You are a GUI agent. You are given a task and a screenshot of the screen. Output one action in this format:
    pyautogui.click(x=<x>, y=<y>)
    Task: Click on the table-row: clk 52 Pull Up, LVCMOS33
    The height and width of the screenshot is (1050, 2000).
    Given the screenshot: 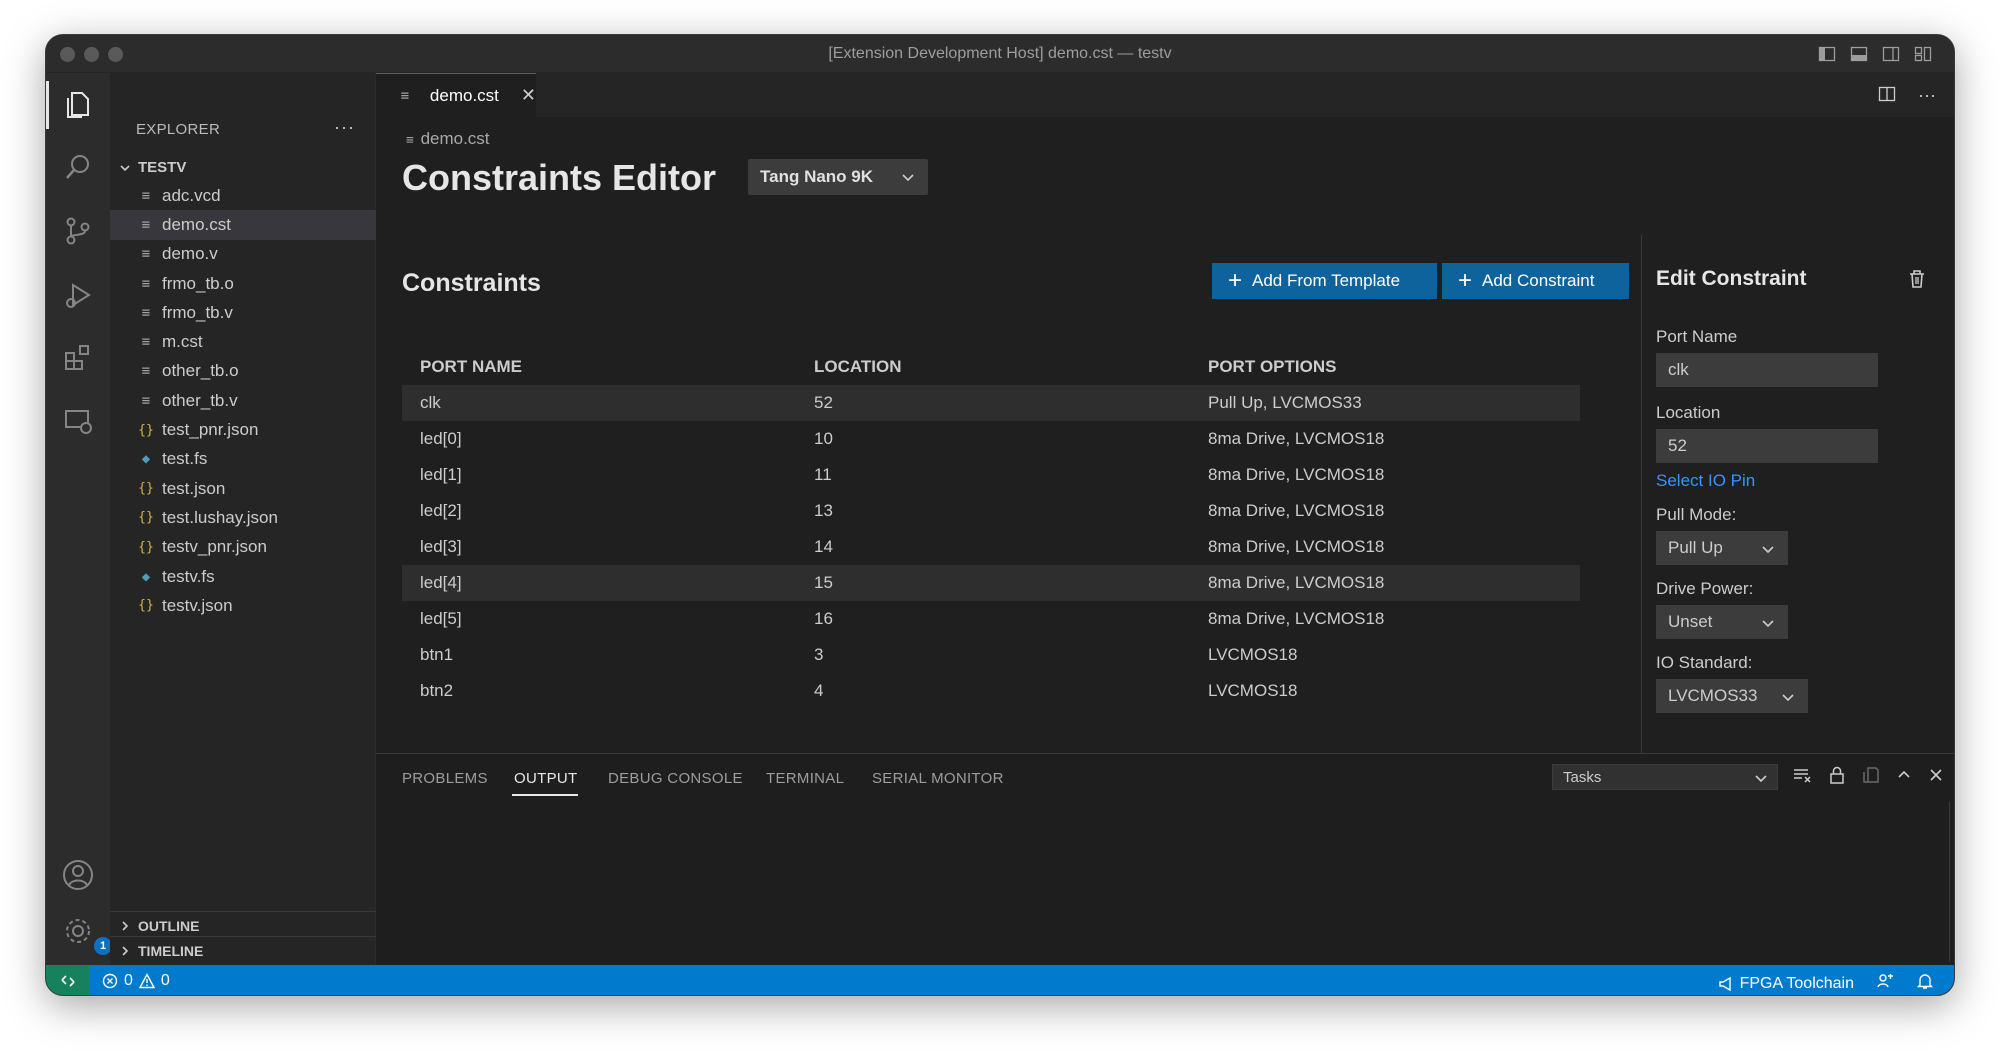 What is the action you would take?
    pyautogui.click(x=991, y=403)
    